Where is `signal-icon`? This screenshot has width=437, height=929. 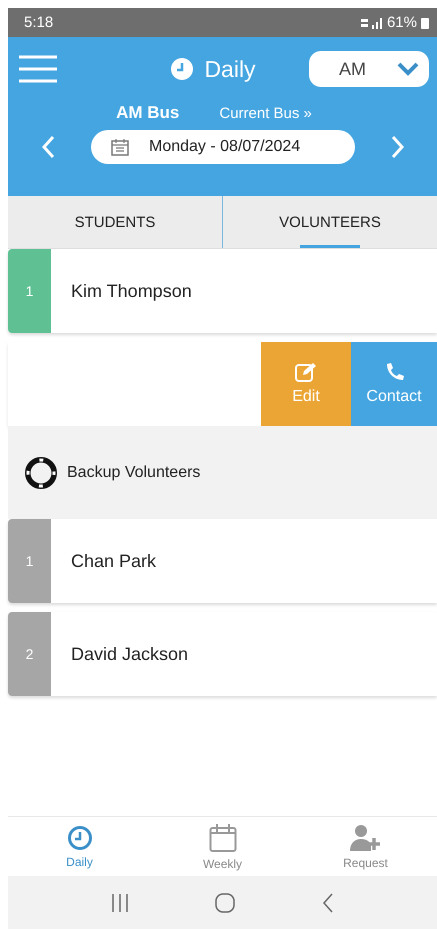
signal-icon is located at coordinates (371, 22).